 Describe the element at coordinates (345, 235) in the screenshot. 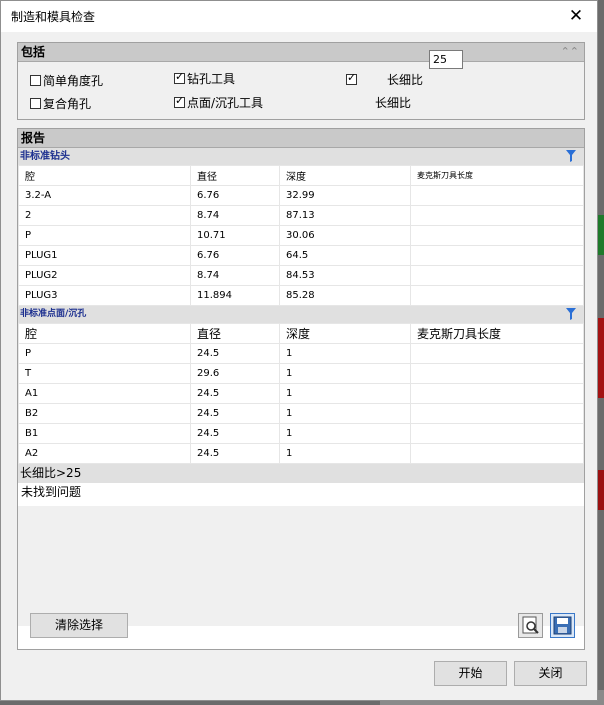

I see `cell: 30.06` at that location.